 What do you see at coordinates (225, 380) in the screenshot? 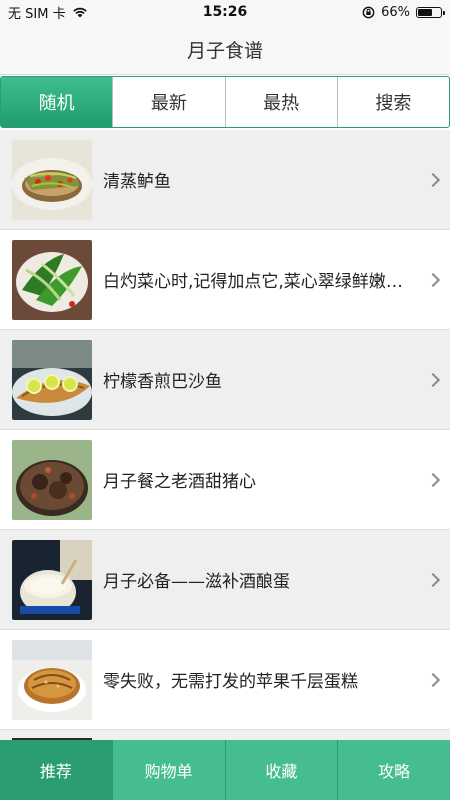
I see `list-item: 柠檬香煎巴沙鱼` at bounding box center [225, 380].